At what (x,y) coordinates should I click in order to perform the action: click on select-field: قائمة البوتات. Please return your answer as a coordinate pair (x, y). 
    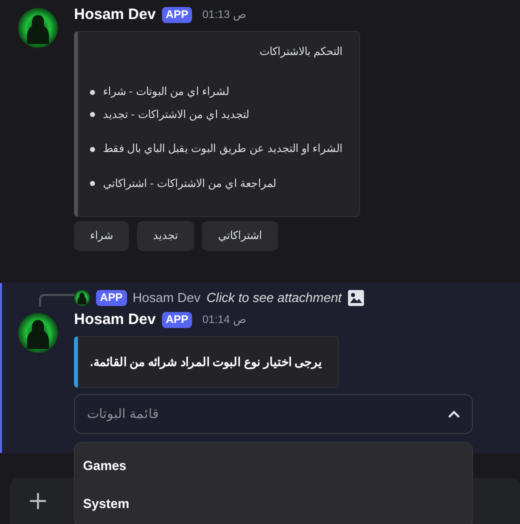
    Looking at the image, I should click on (273, 414).